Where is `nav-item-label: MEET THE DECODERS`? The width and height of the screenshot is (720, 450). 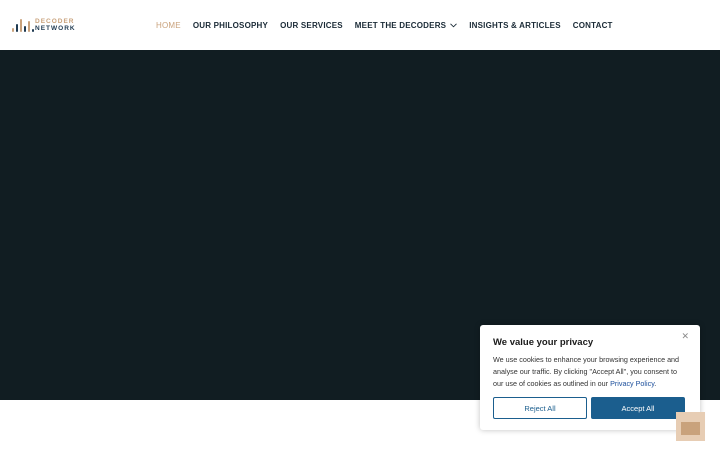 nav-item-label: MEET THE DECODERS is located at coordinates (400, 25).